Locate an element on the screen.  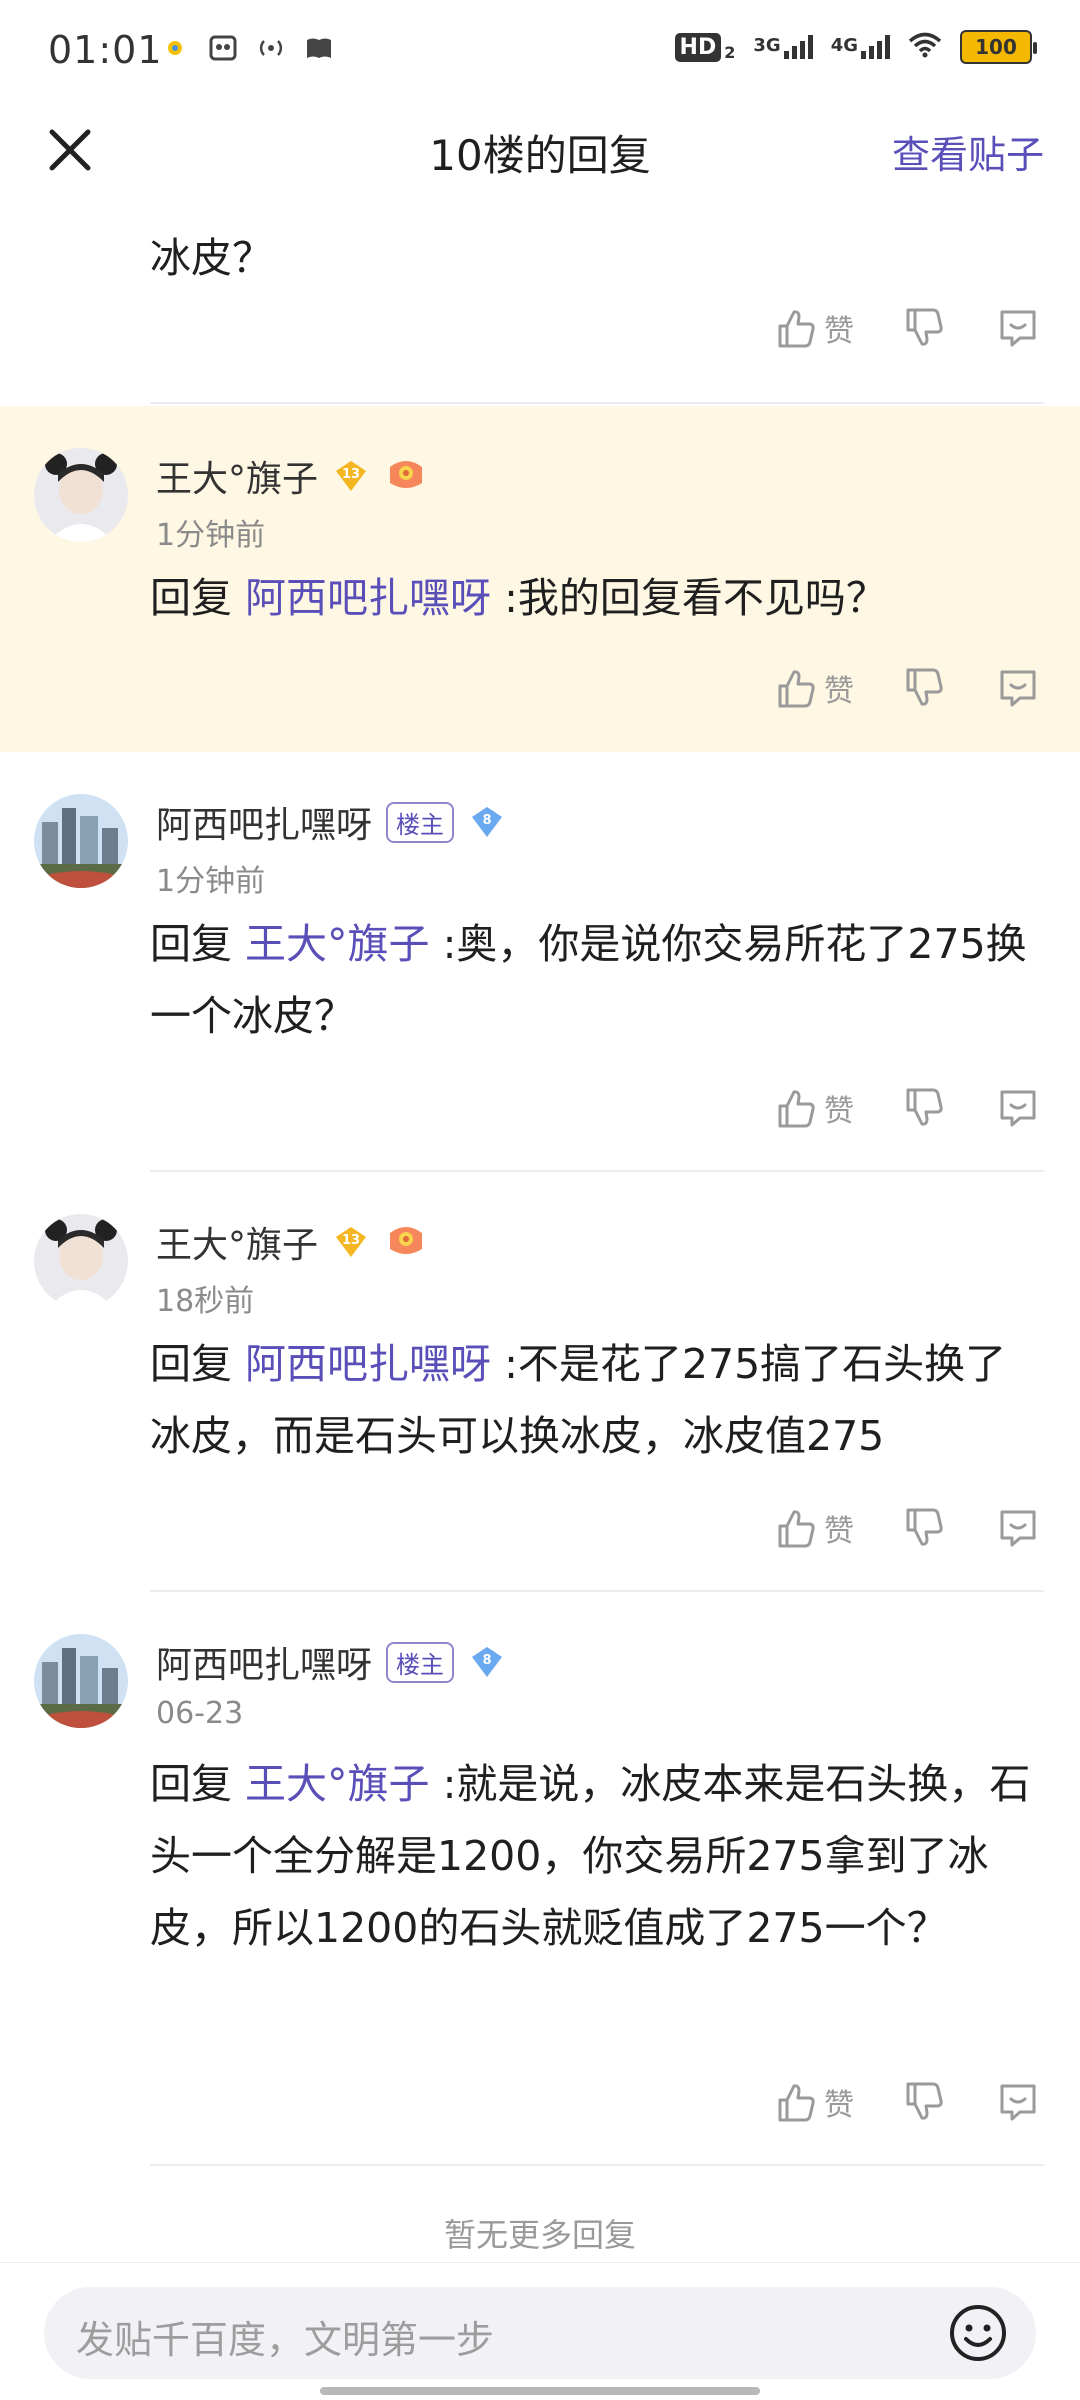
game-notification-icon is located at coordinates (223, 48).